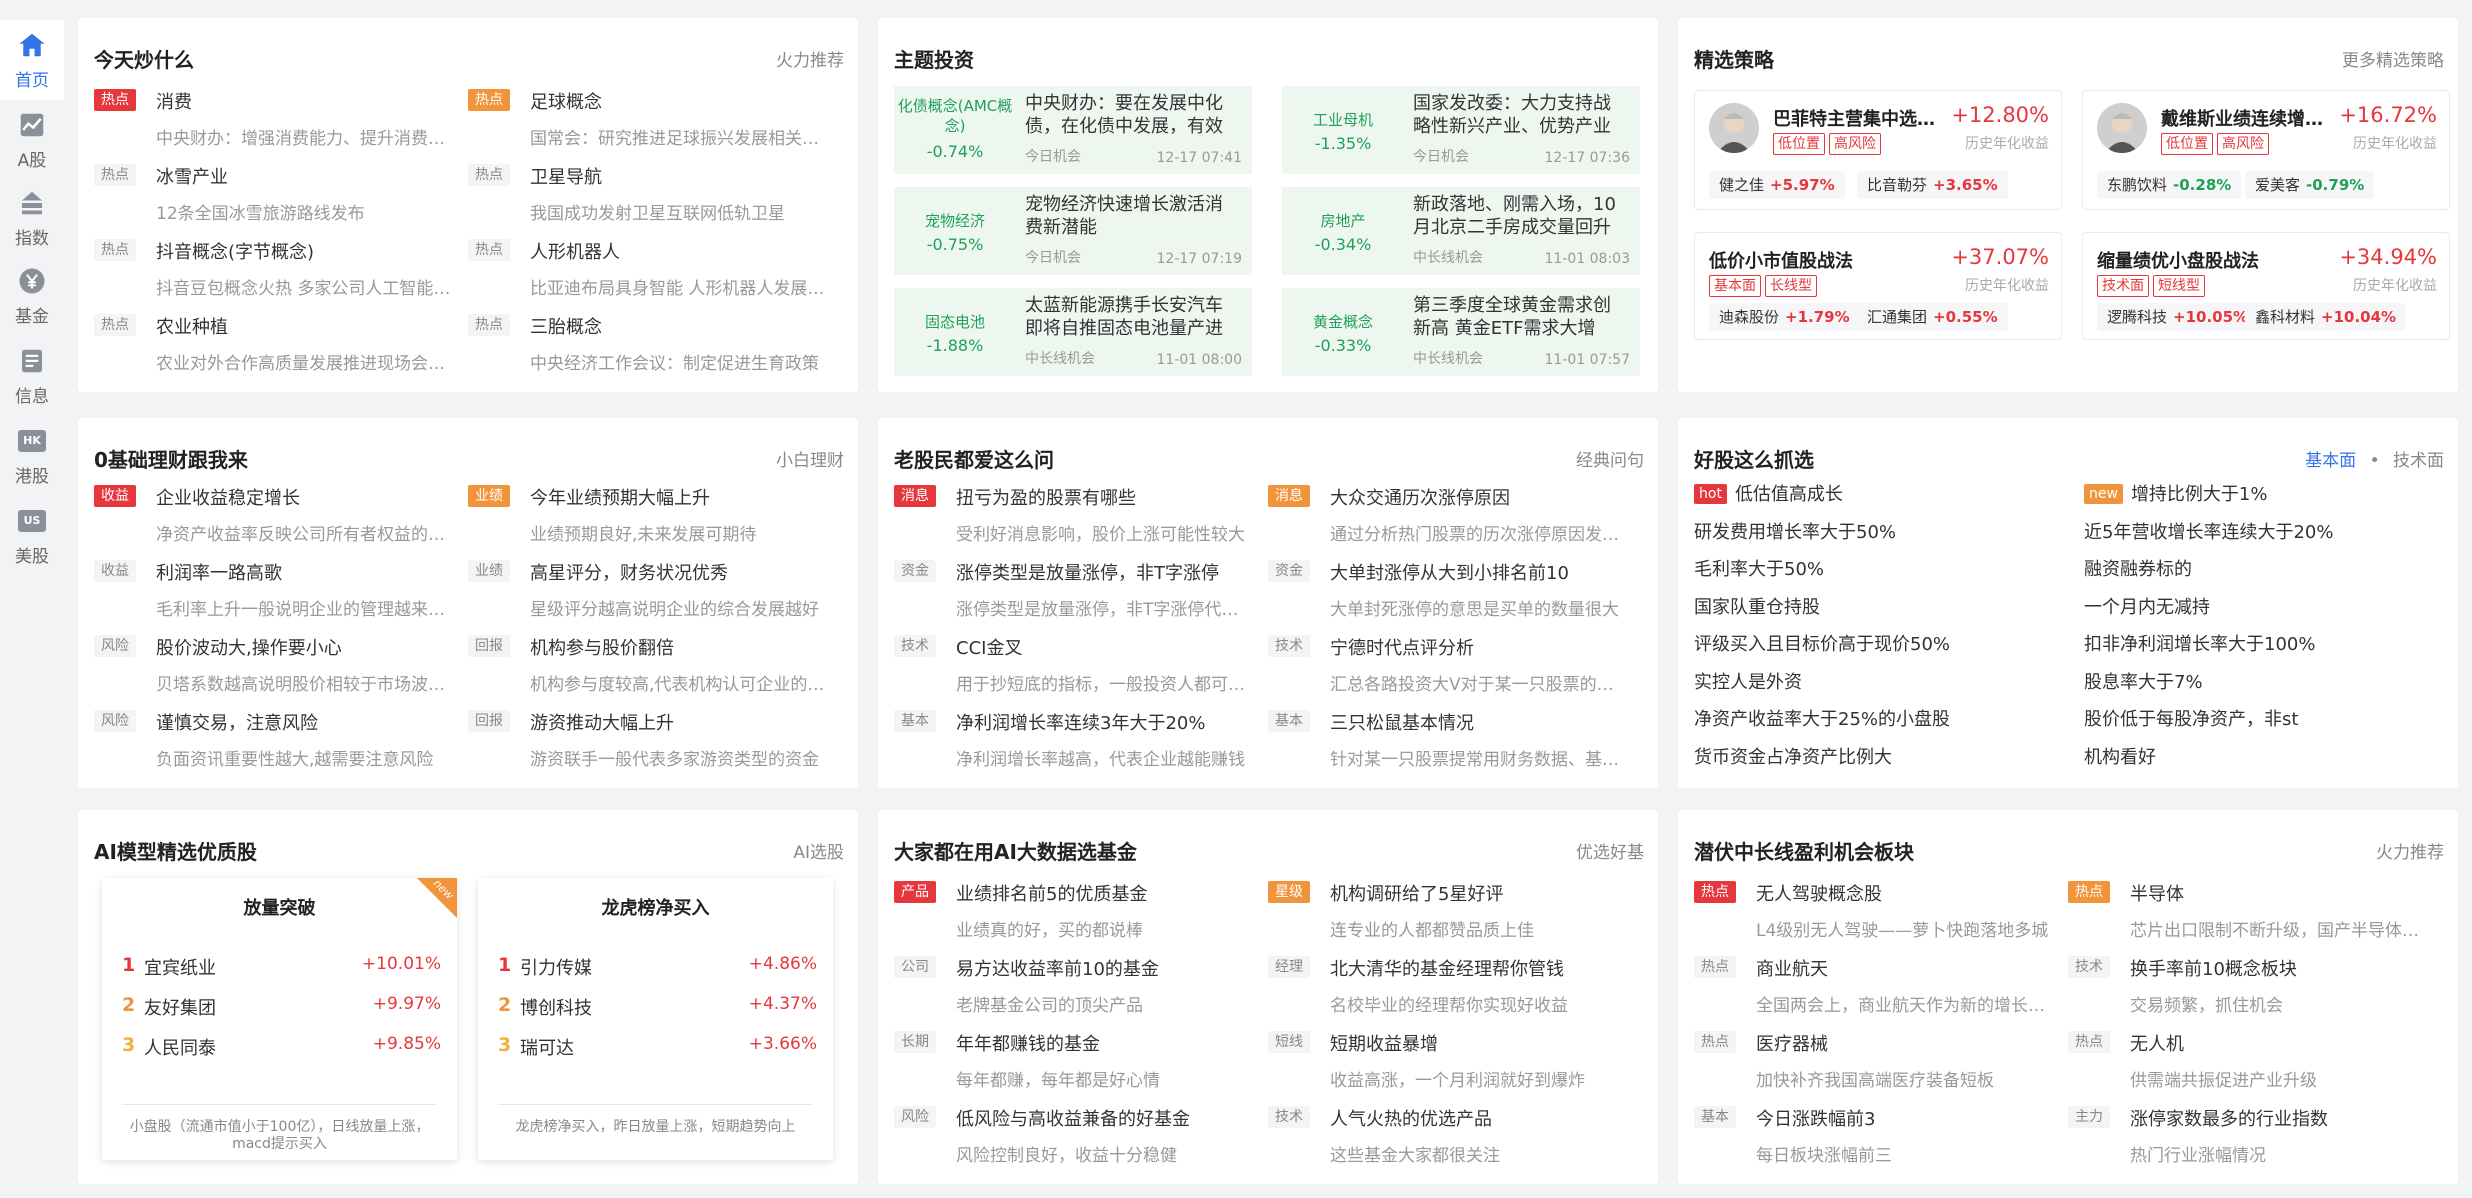 The width and height of the screenshot is (2472, 1198). What do you see at coordinates (1610, 850) in the screenshot?
I see `more-link: 优选好基` at bounding box center [1610, 850].